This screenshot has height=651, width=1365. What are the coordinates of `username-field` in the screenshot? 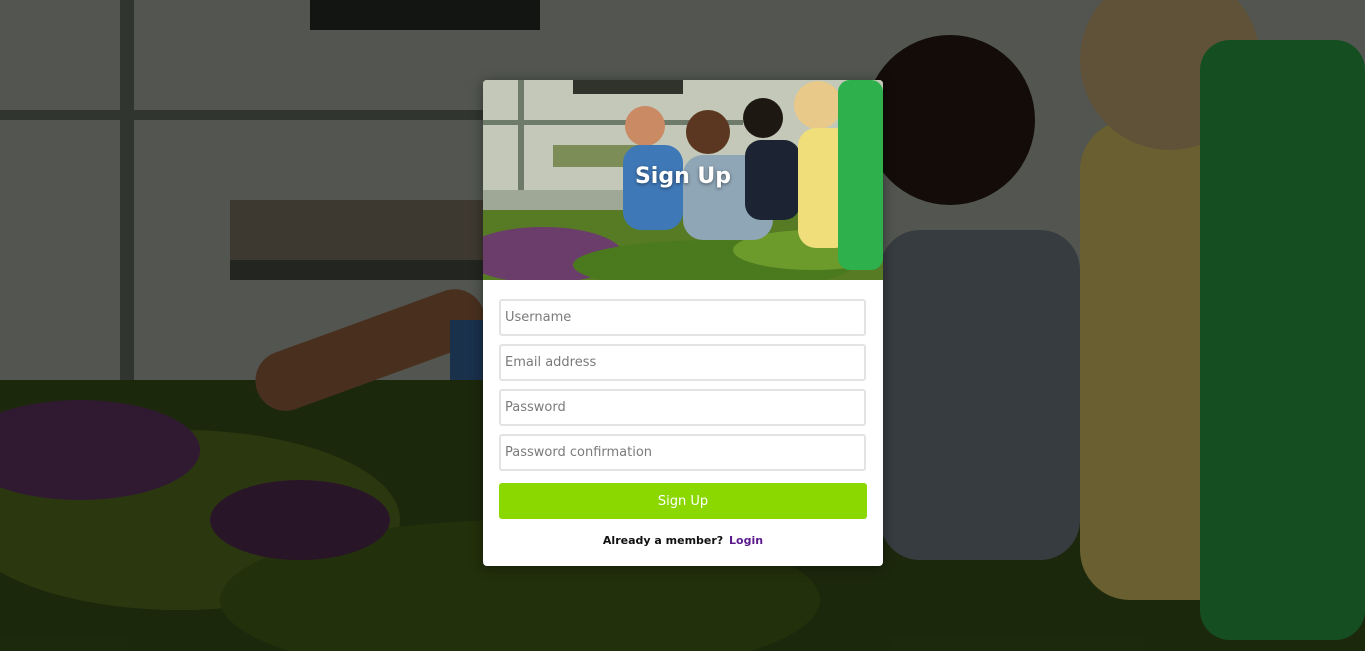 It's located at (682, 317).